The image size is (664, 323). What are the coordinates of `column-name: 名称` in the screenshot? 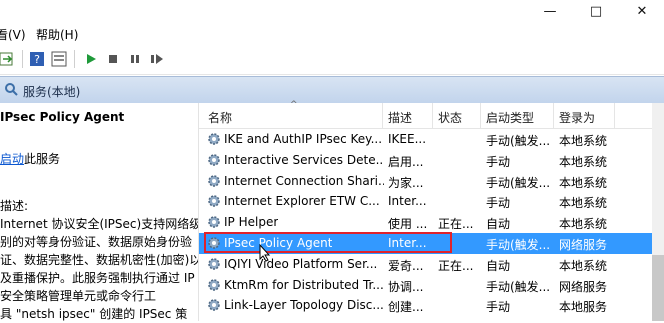 It's located at (220, 117).